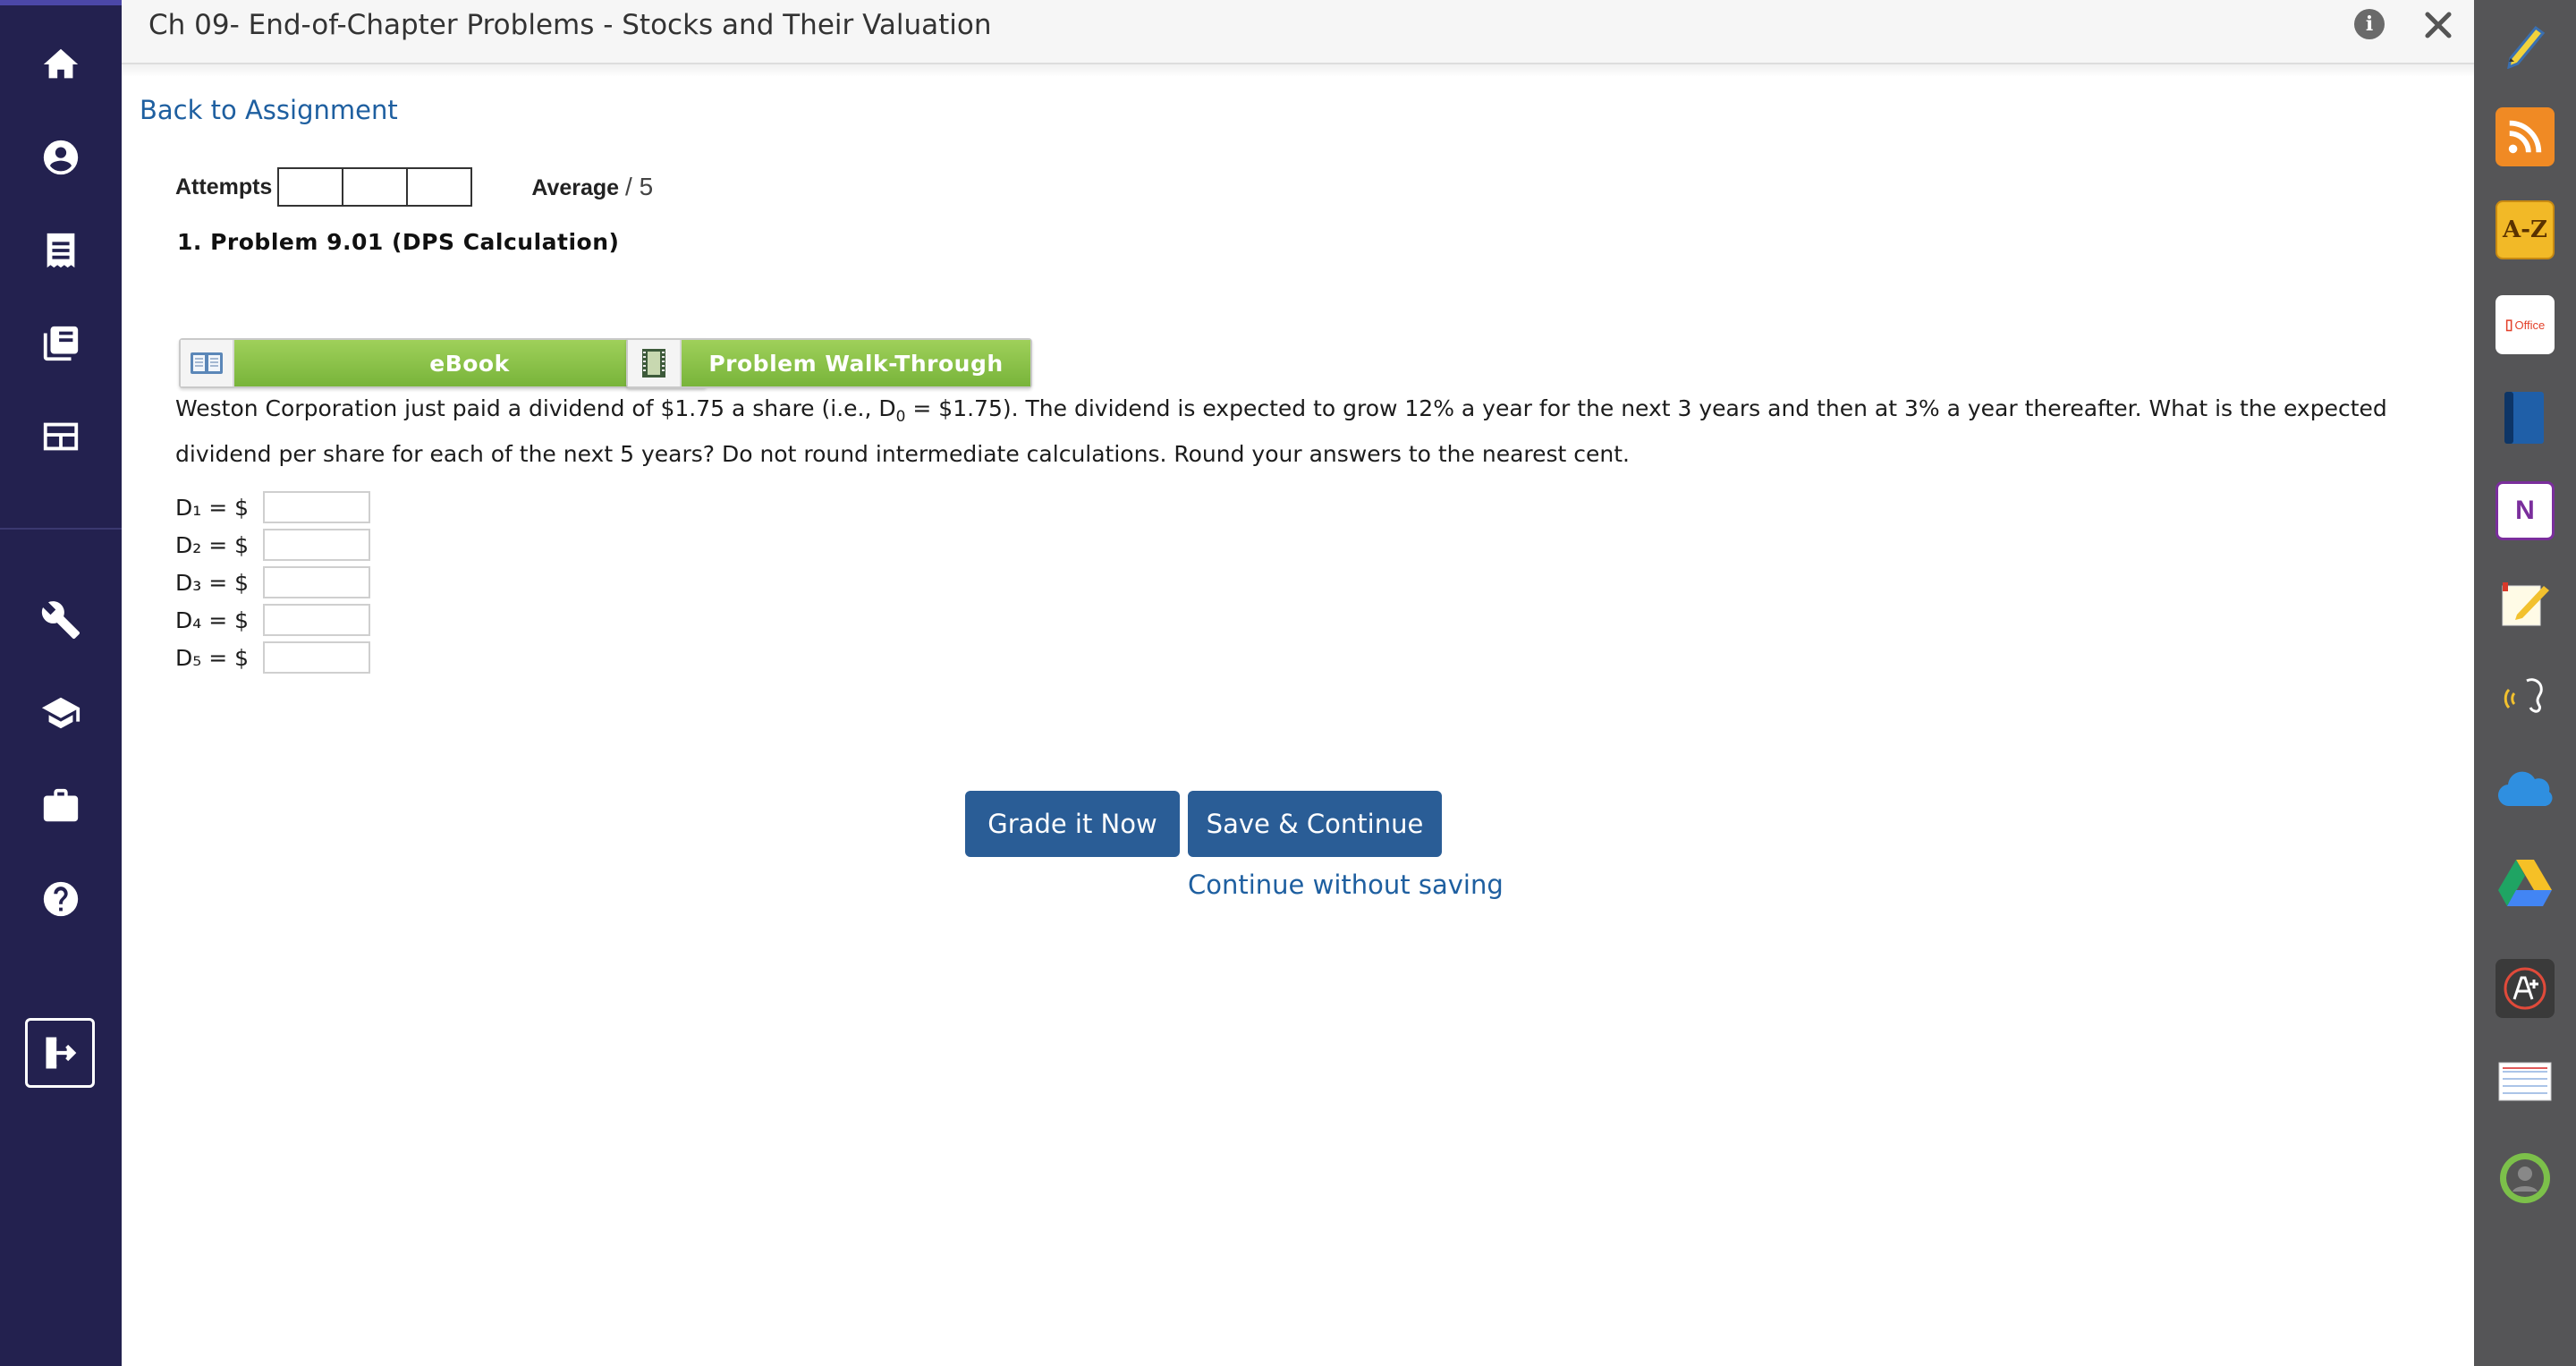 The image size is (2576, 1366). I want to click on speaking-head-icon, so click(2523, 695).